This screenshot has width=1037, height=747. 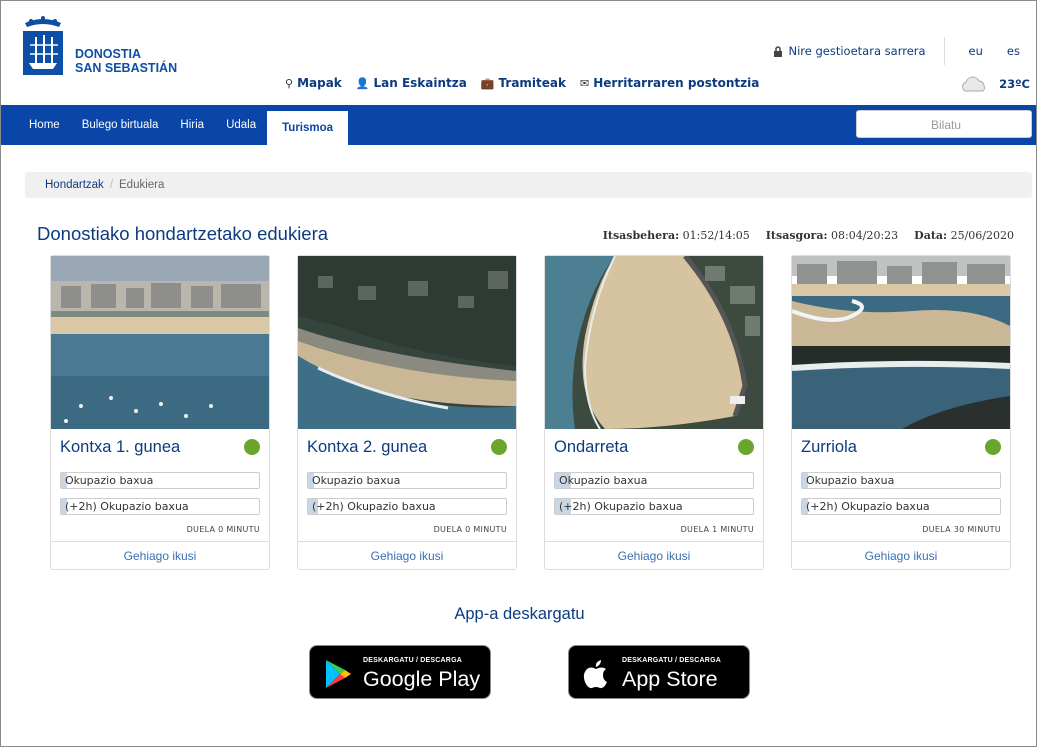 What do you see at coordinates (528, 185) in the screenshot?
I see `breadcrumb: Hondartzak / Edukiera` at bounding box center [528, 185].